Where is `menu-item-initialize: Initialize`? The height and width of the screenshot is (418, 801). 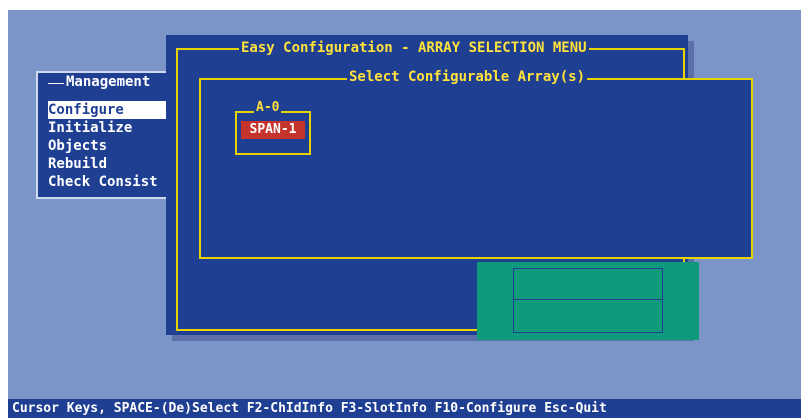 menu-item-initialize: Initialize is located at coordinates (109, 128).